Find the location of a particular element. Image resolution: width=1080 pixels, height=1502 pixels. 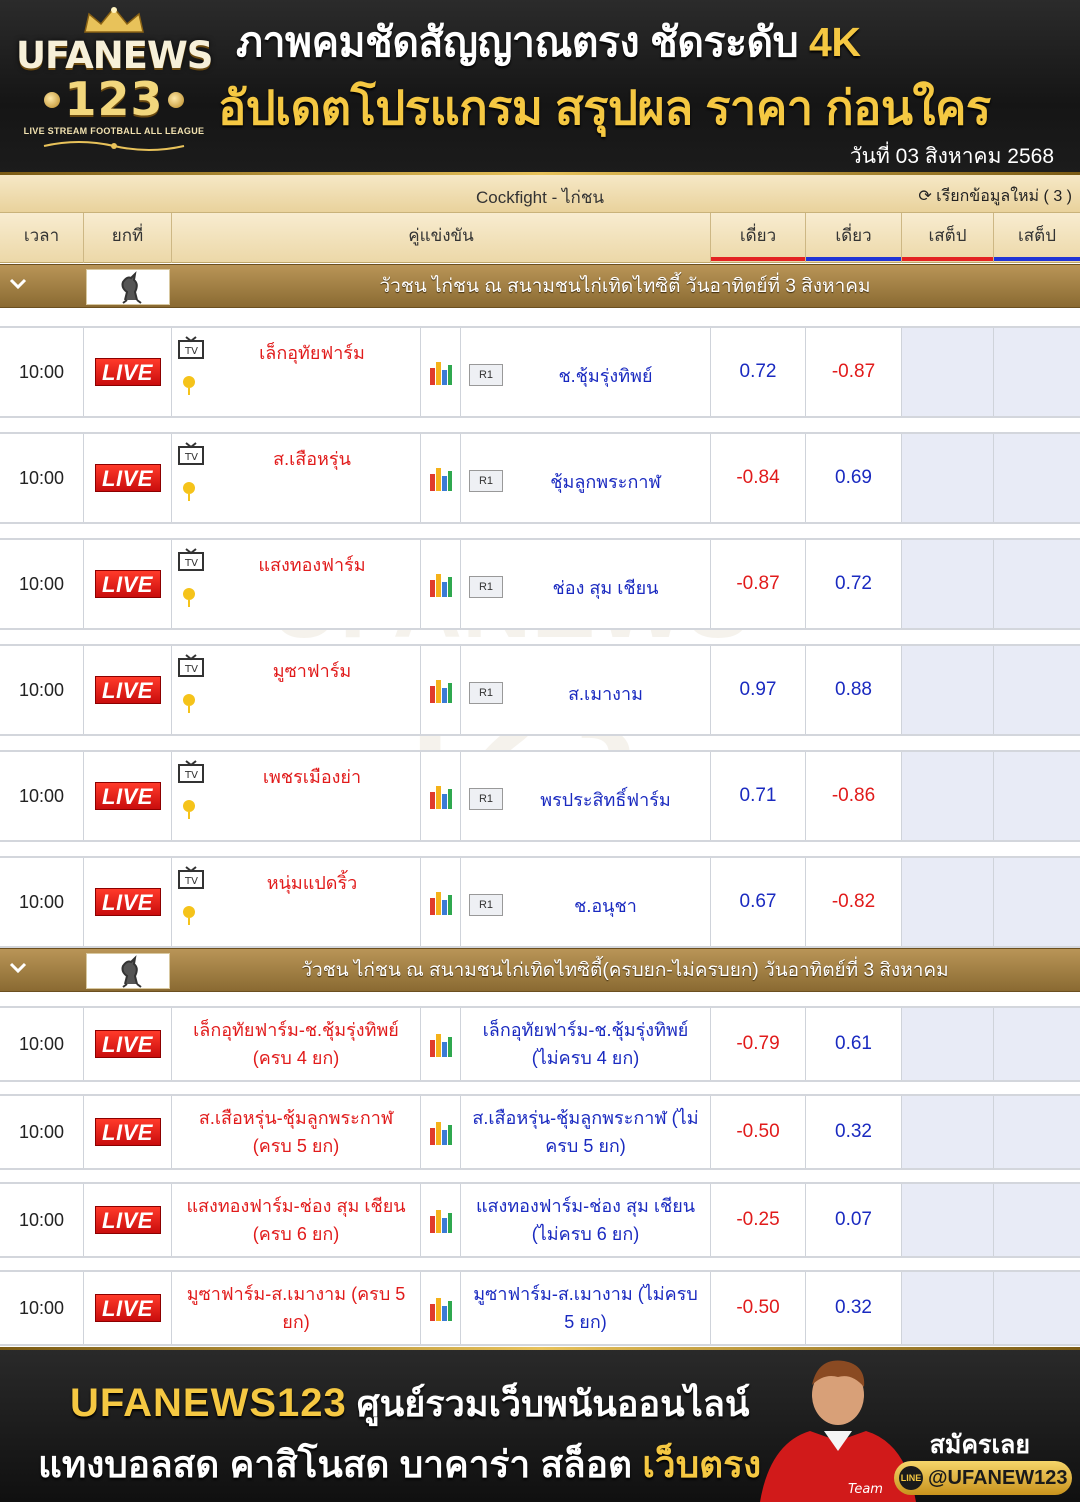

col-single-1: เดี่ยว is located at coordinates (758, 238).